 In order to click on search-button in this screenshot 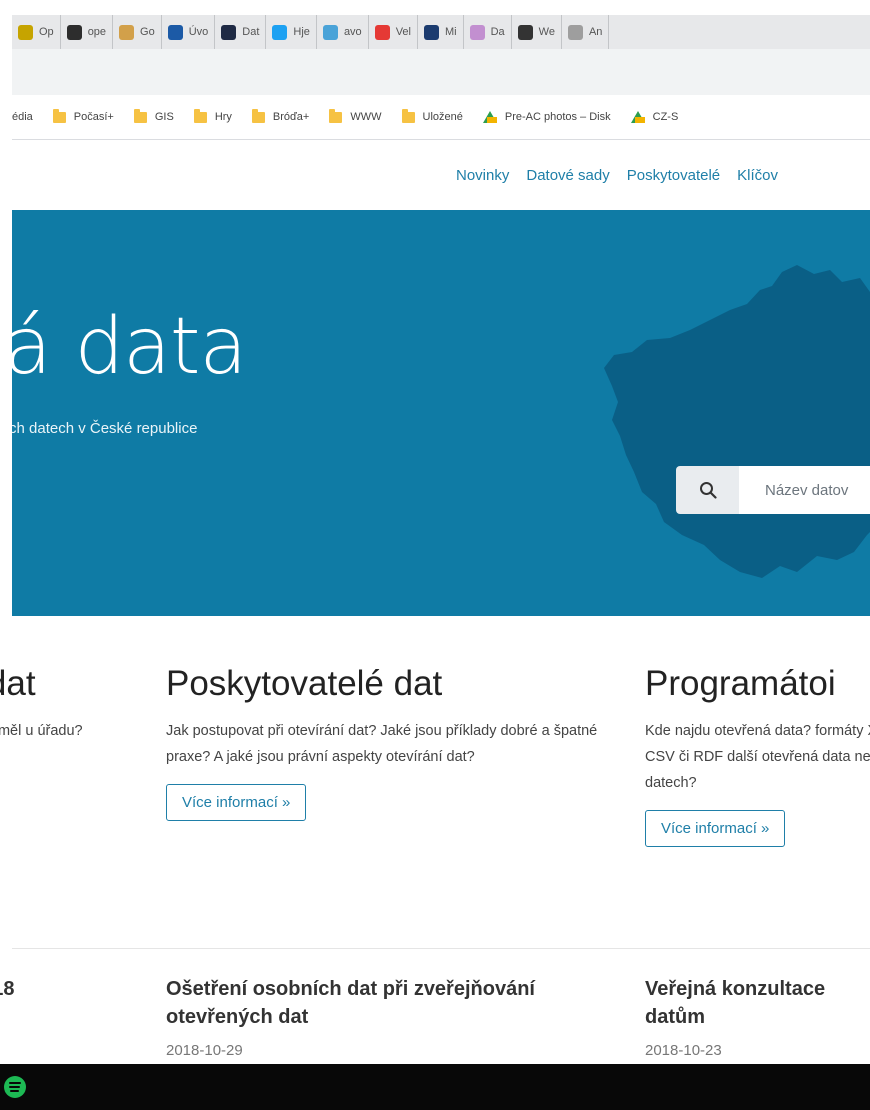, I will do `click(707, 490)`.